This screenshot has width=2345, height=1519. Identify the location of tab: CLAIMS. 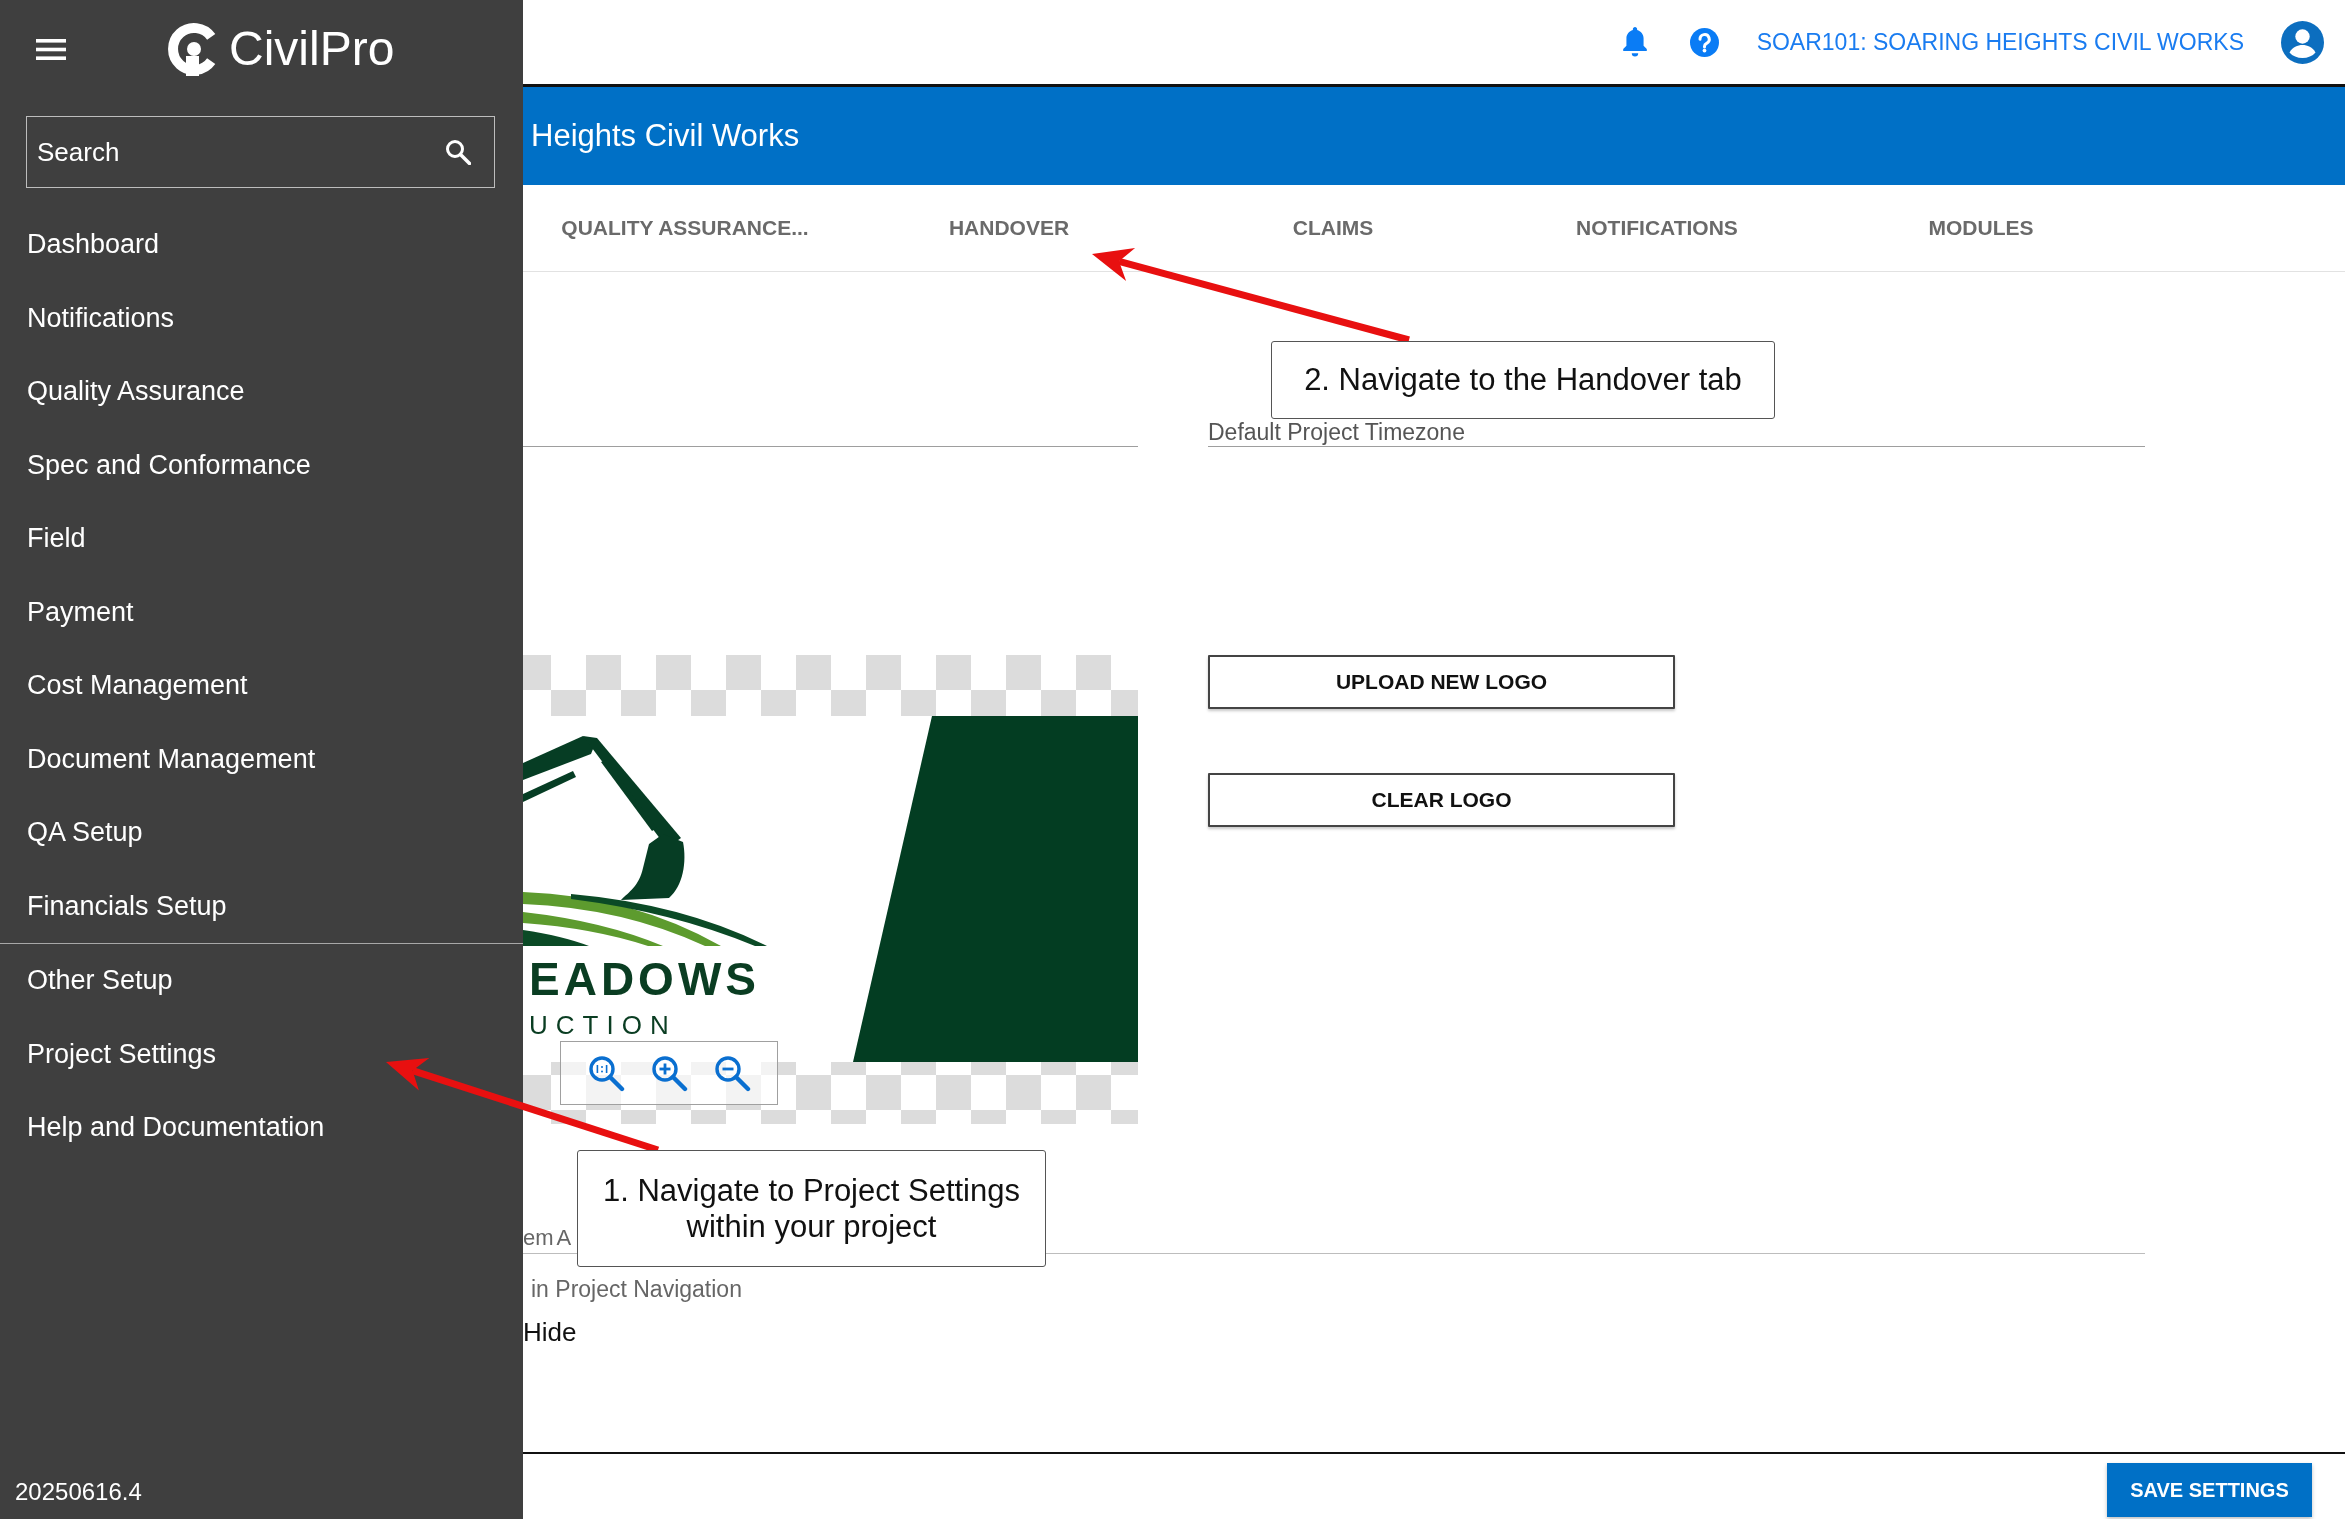
(1333, 228).